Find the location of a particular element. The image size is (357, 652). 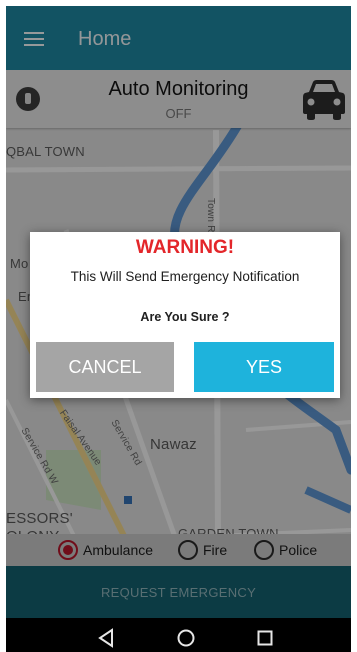

system-nav-bar is located at coordinates (178, 635).